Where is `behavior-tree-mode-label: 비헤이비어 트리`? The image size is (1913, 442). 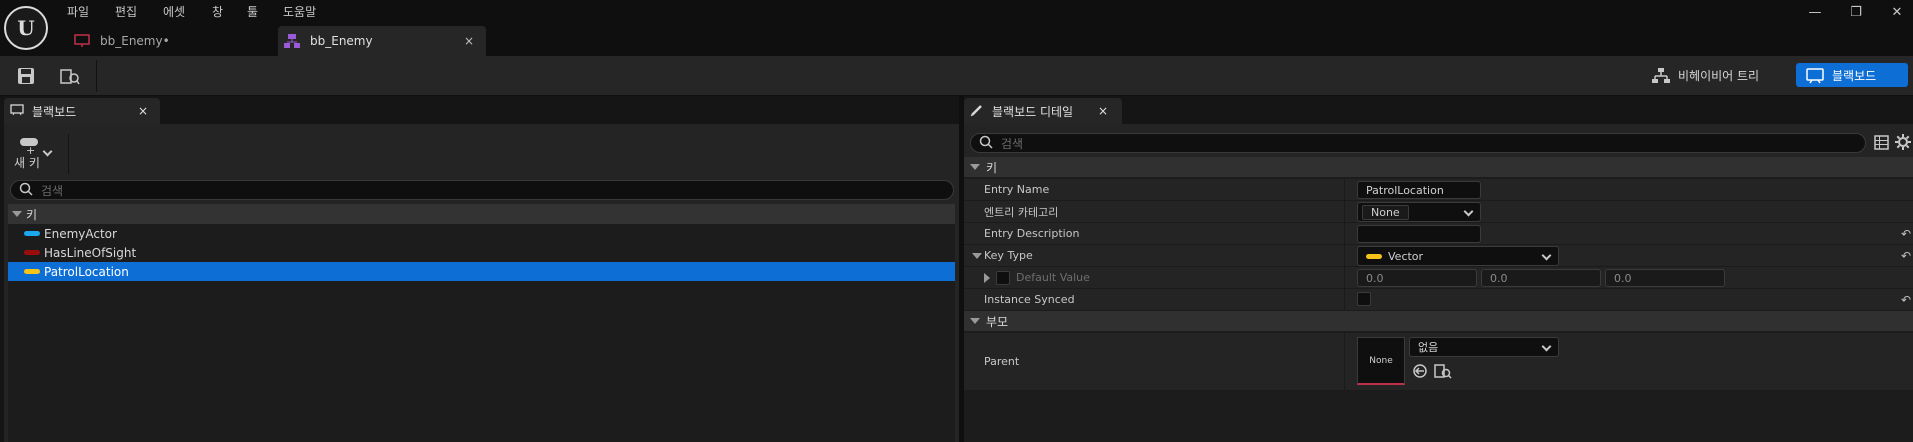 behavior-tree-mode-label: 비헤이비어 트리 is located at coordinates (1719, 75).